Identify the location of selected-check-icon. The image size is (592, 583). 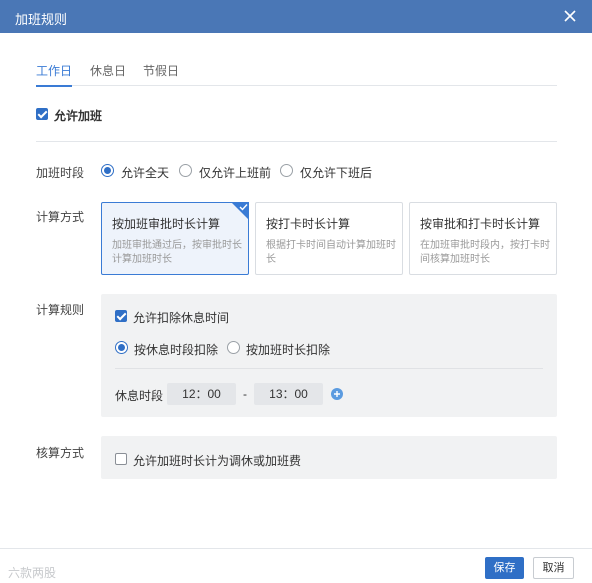
(240, 211).